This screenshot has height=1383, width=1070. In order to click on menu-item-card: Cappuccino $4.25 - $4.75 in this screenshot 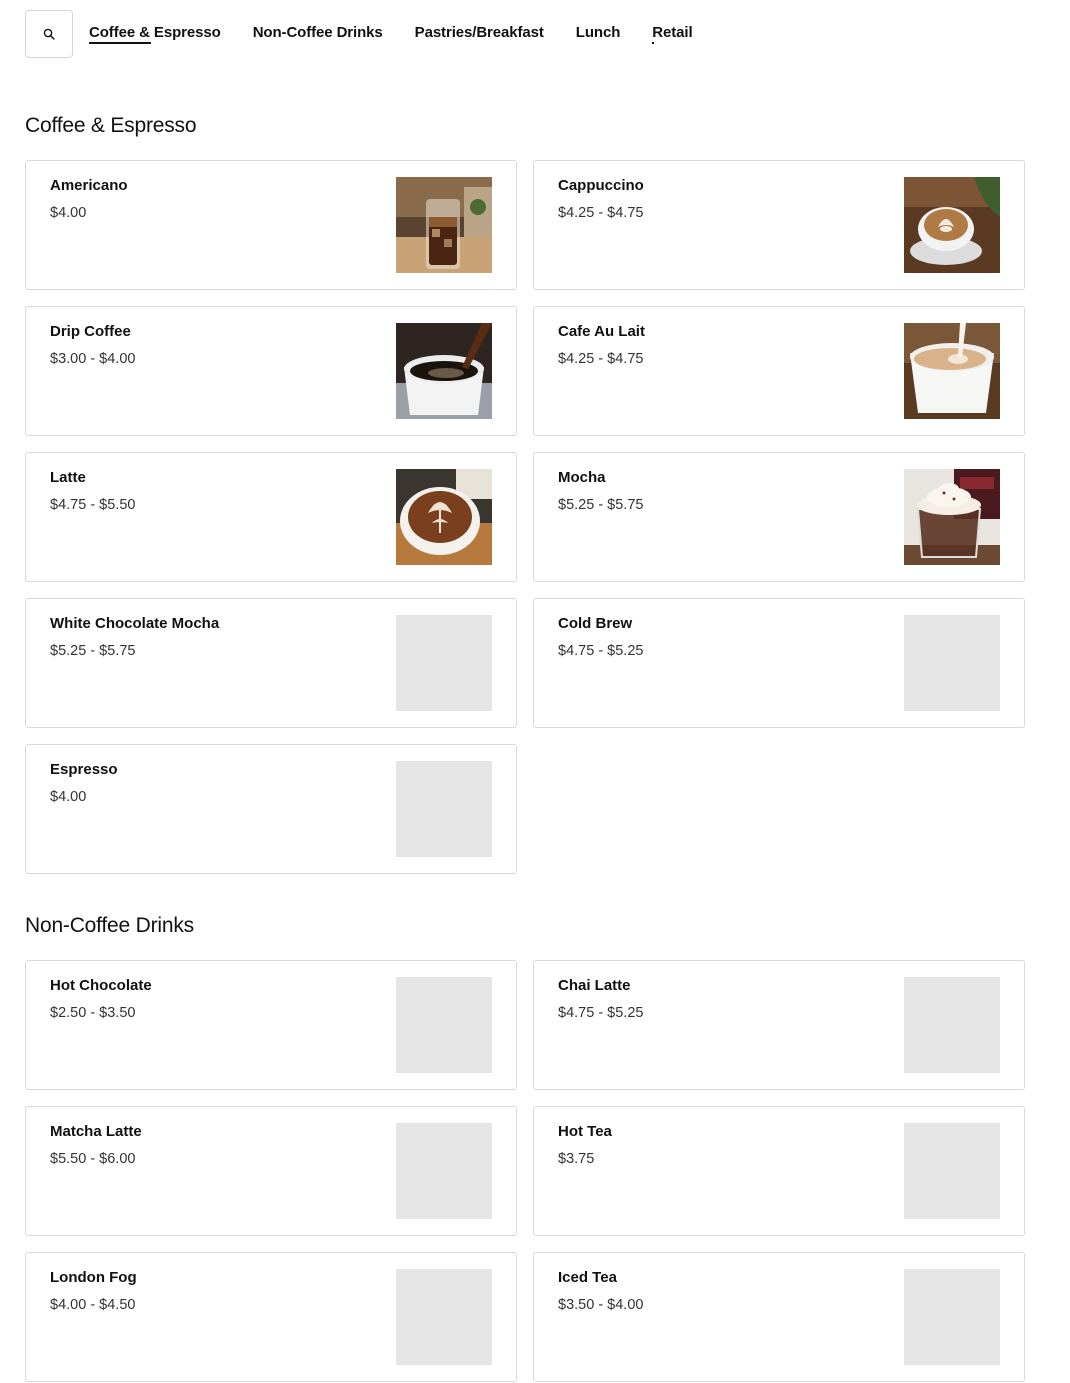, I will do `click(779, 225)`.